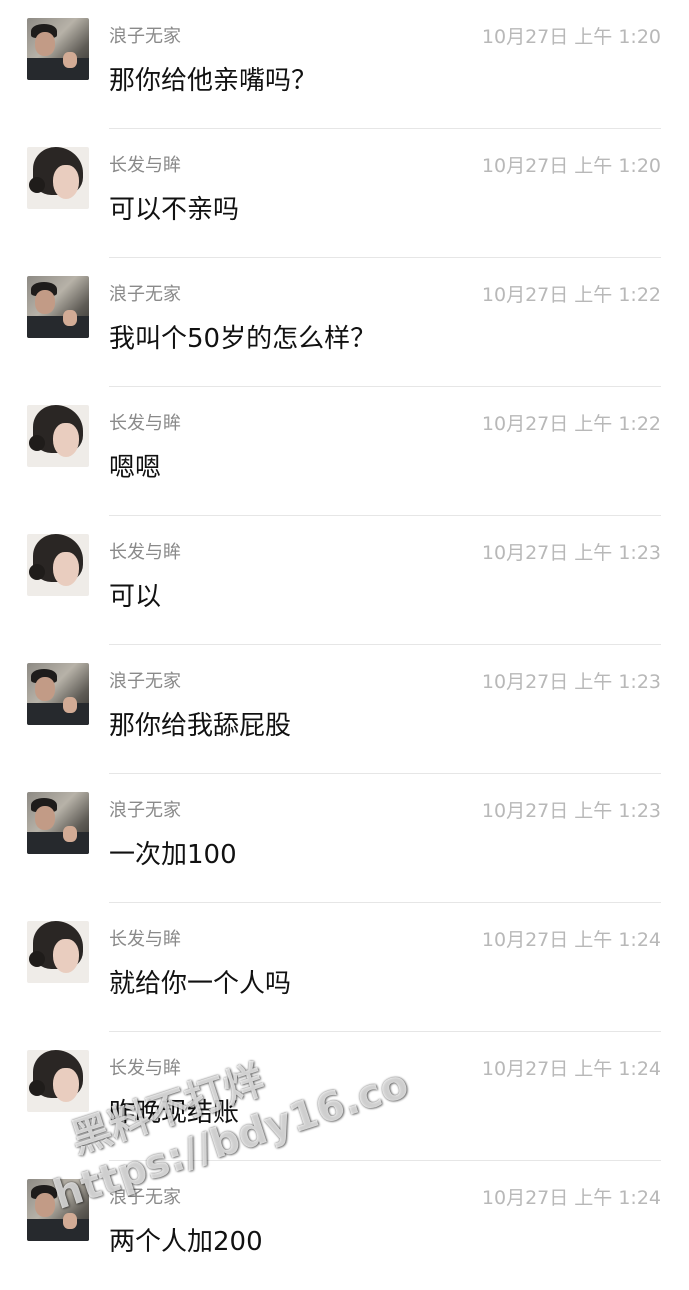 This screenshot has width=689, height=1290. What do you see at coordinates (344, 451) in the screenshot?
I see `message-row: 长发与眸 10月27日 上午 1:22 嗯嗯` at bounding box center [344, 451].